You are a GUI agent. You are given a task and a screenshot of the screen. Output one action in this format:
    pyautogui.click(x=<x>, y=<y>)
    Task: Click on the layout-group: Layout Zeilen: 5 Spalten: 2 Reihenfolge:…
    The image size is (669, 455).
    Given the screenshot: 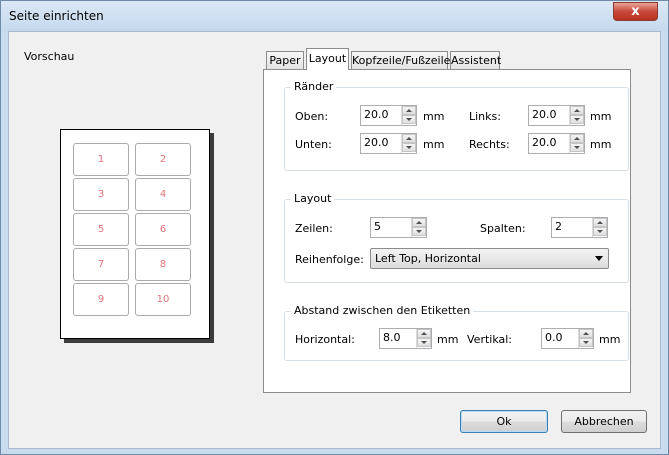 What is the action you would take?
    pyautogui.click(x=456, y=237)
    